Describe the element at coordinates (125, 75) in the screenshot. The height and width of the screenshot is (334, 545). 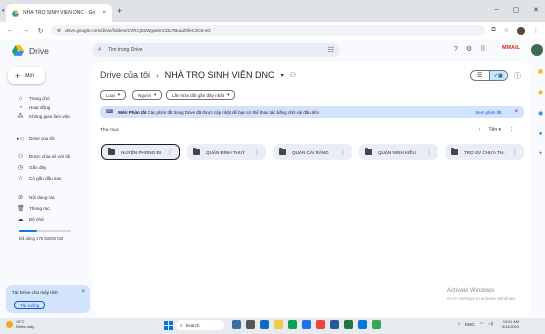
I see `breadcrumb-parent: Drive của tôi` at that location.